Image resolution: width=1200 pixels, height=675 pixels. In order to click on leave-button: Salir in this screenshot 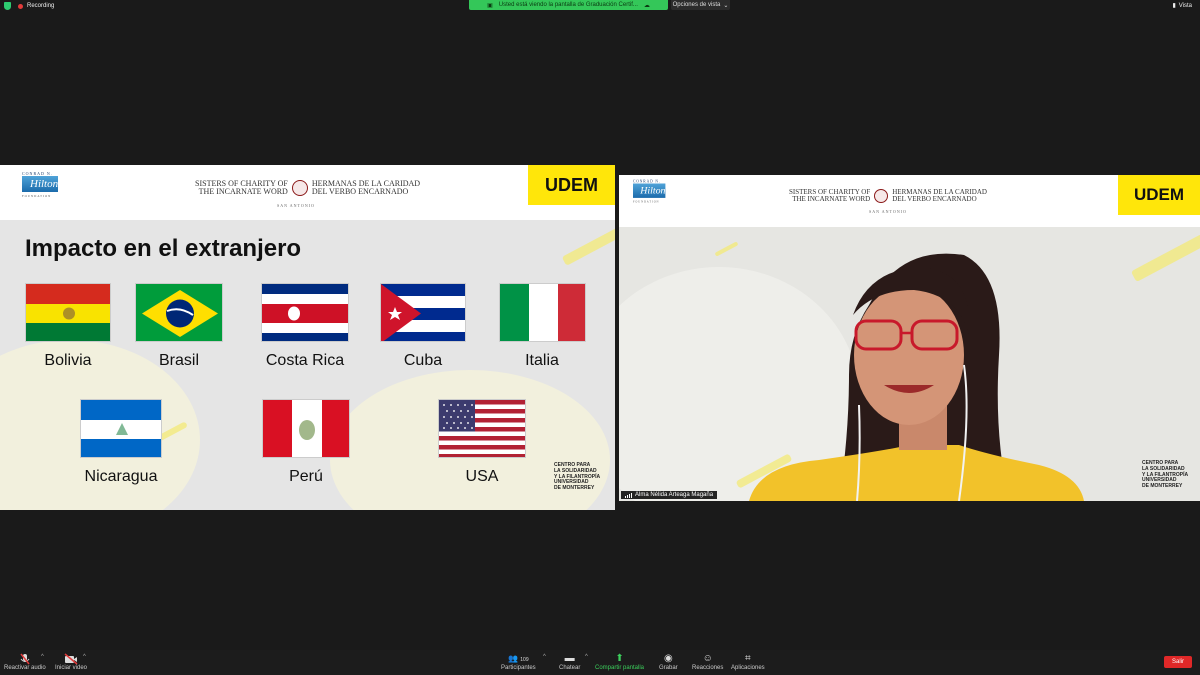, I will do `click(1178, 662)`.